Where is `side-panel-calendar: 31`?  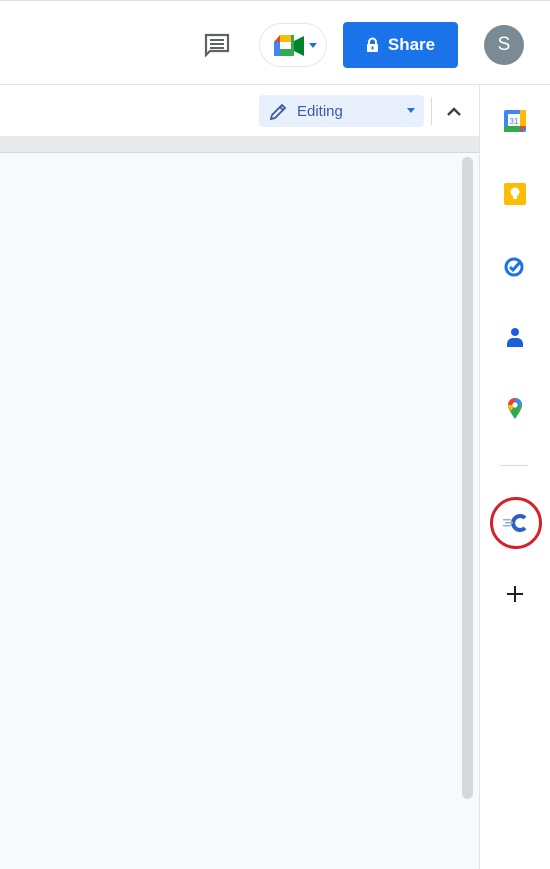
side-panel-calendar: 31 is located at coordinates (515, 121).